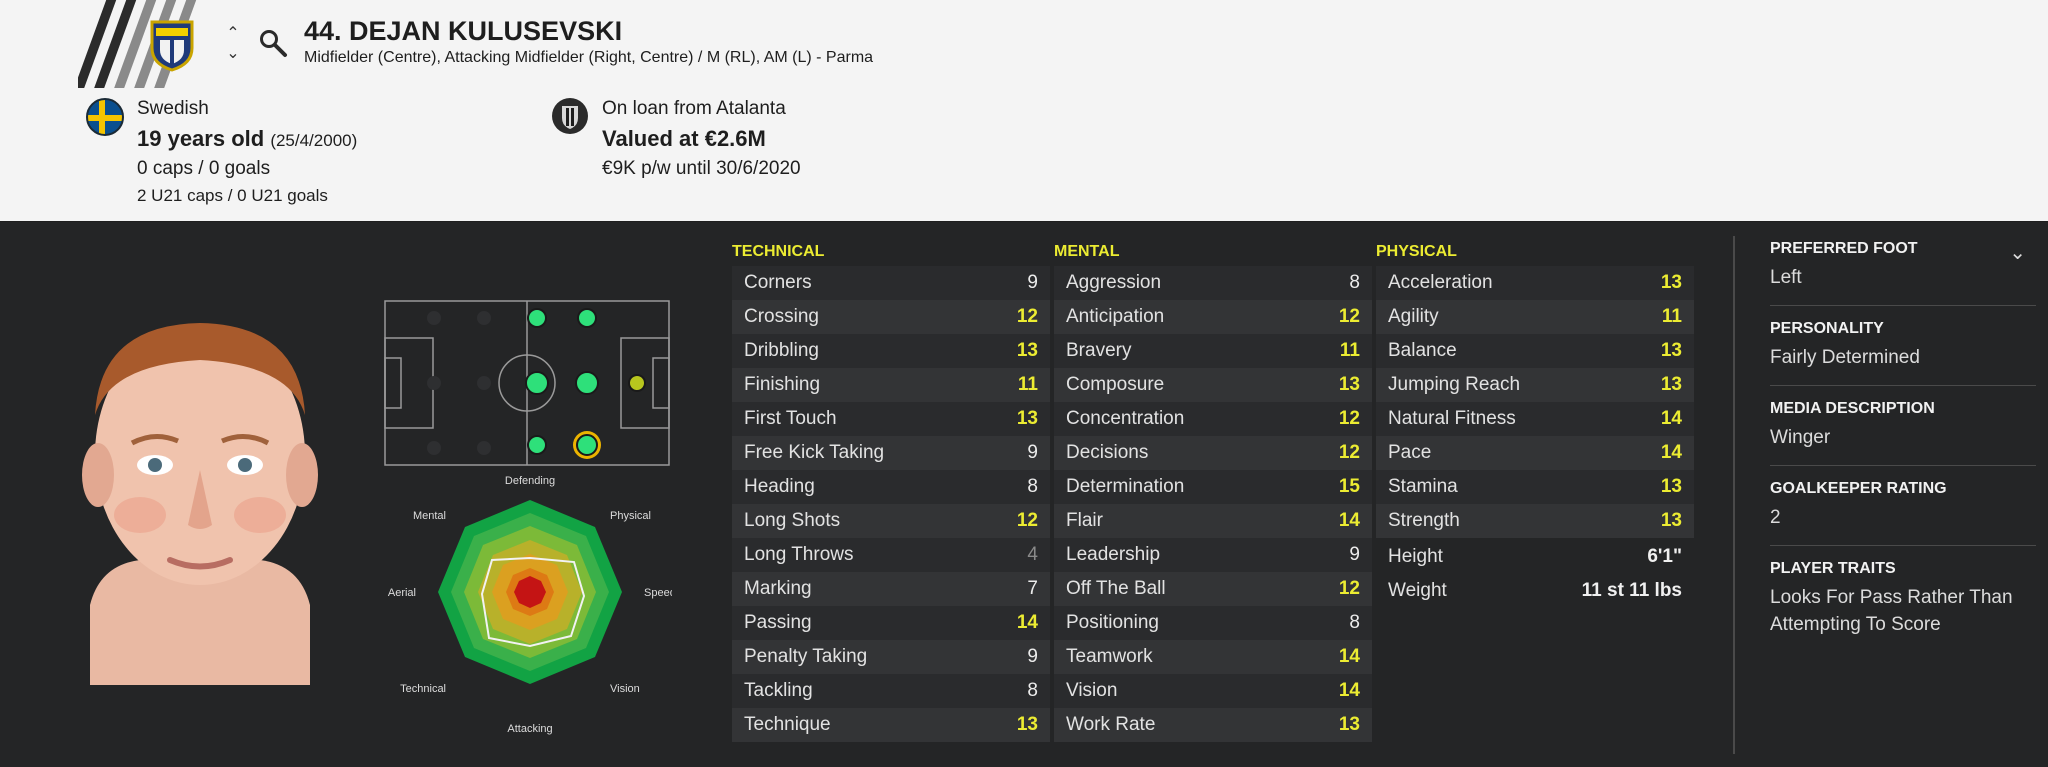  I want to click on attribute-row: Penalty Taking 9, so click(891, 657).